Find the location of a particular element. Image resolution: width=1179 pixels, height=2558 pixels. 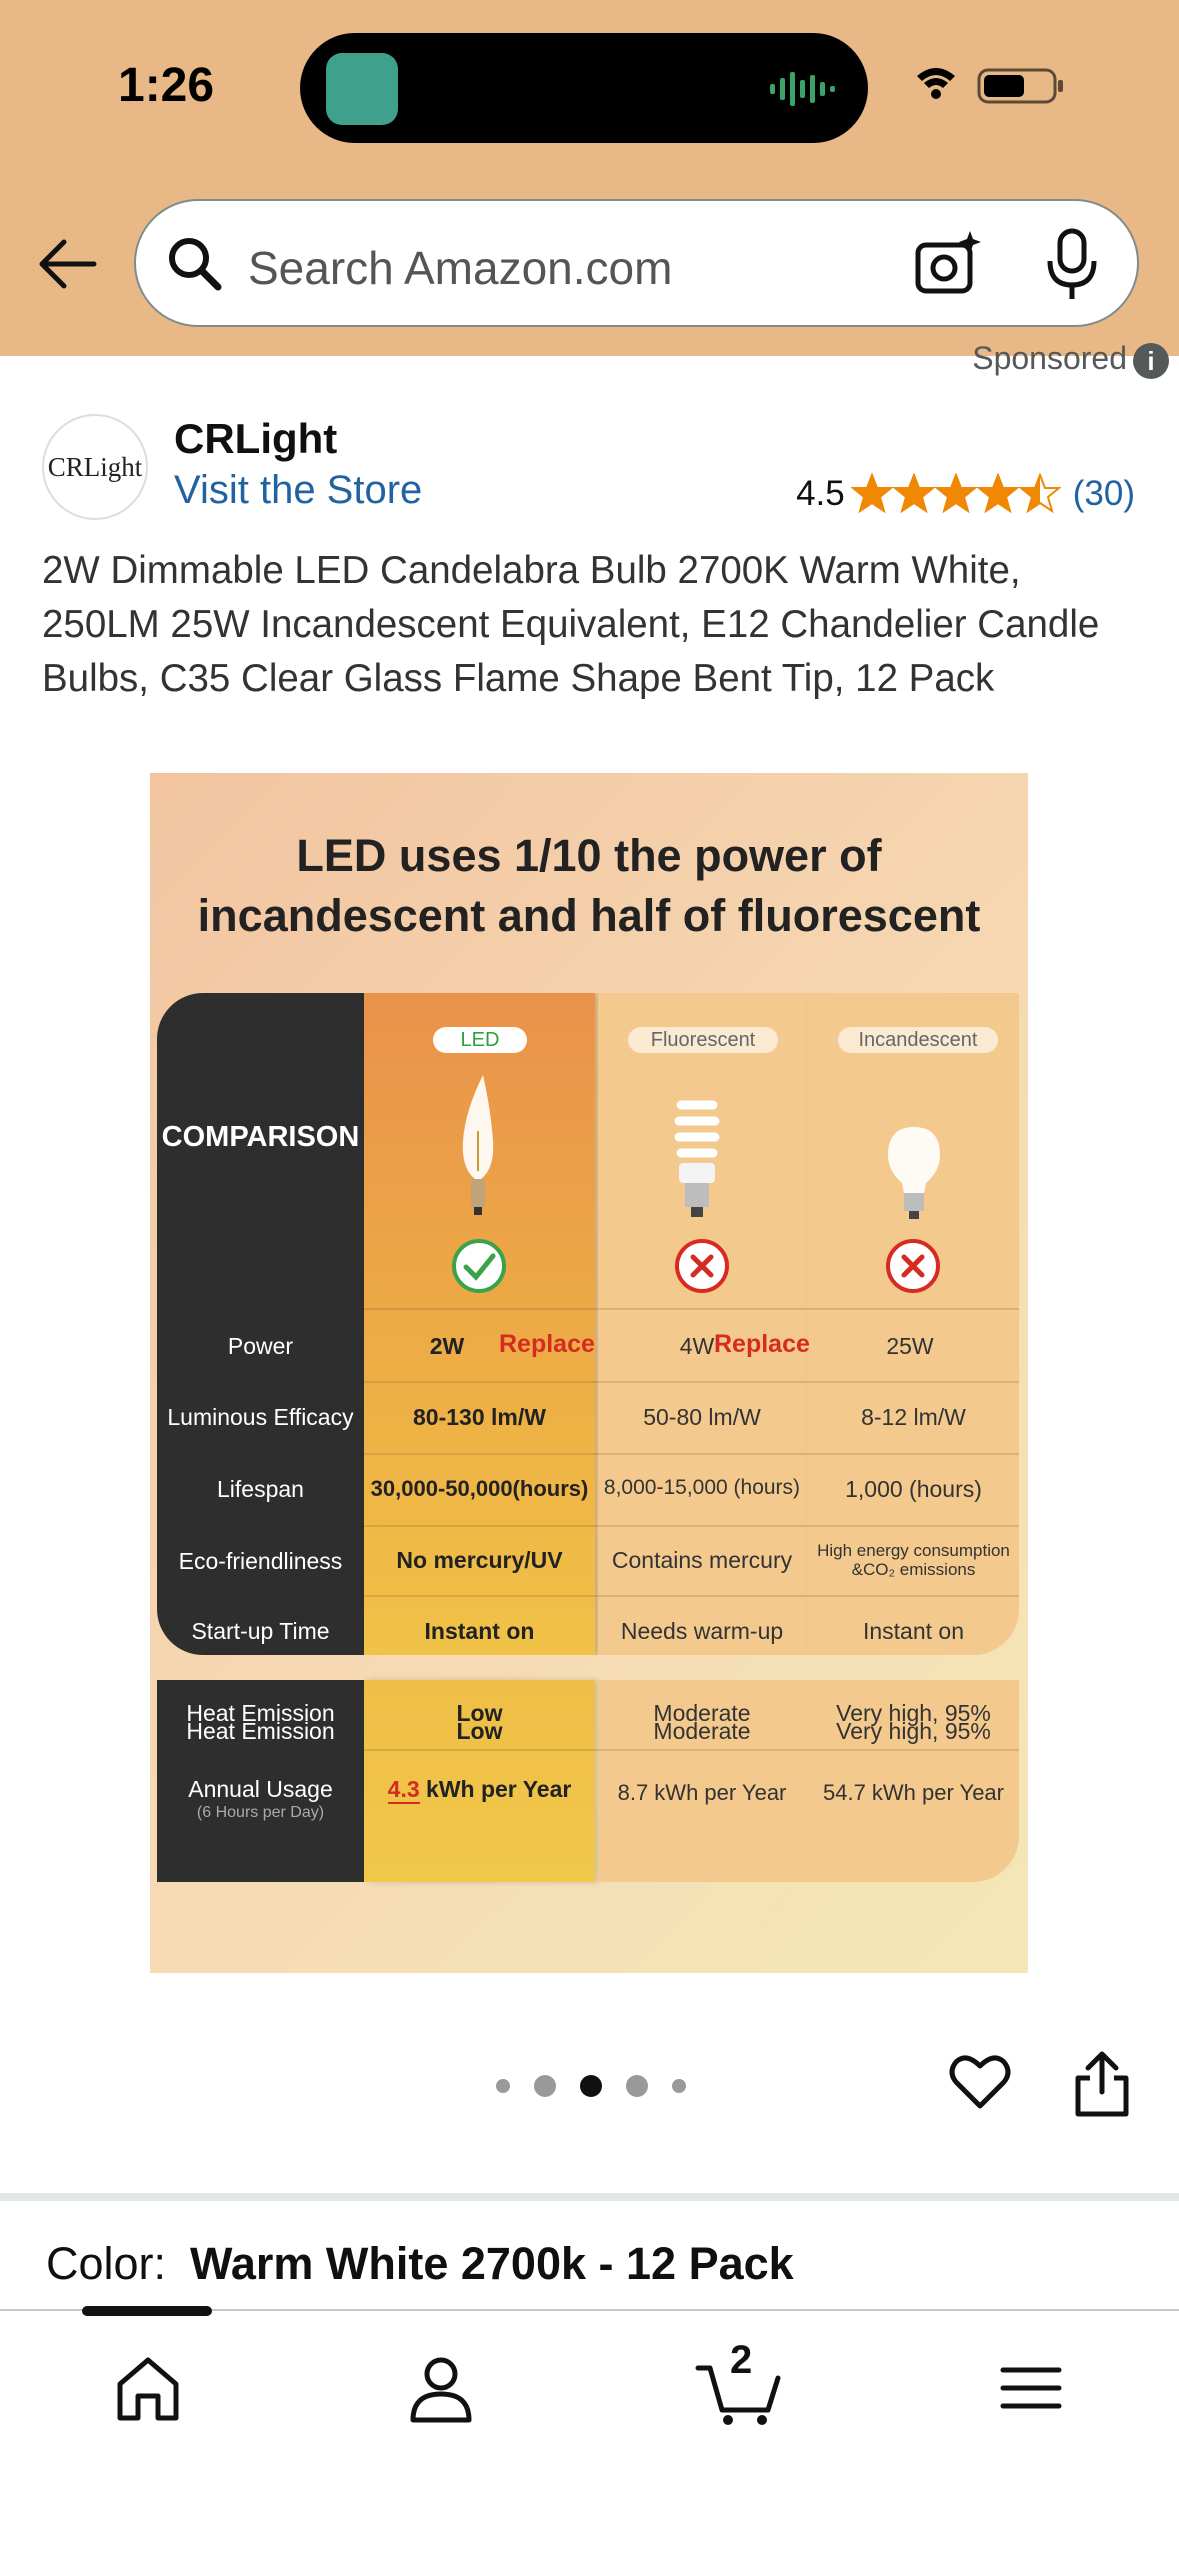

dynamic-island is located at coordinates (584, 88).